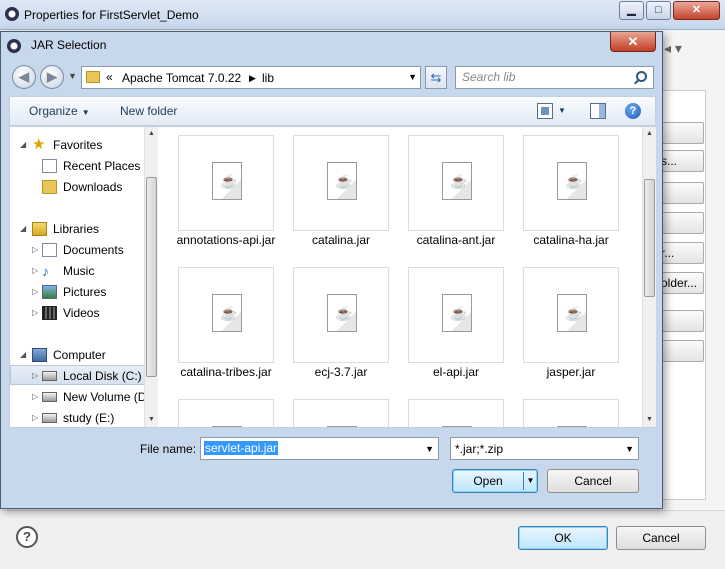  What do you see at coordinates (598, 111) in the screenshot?
I see `preview-pane-icon` at bounding box center [598, 111].